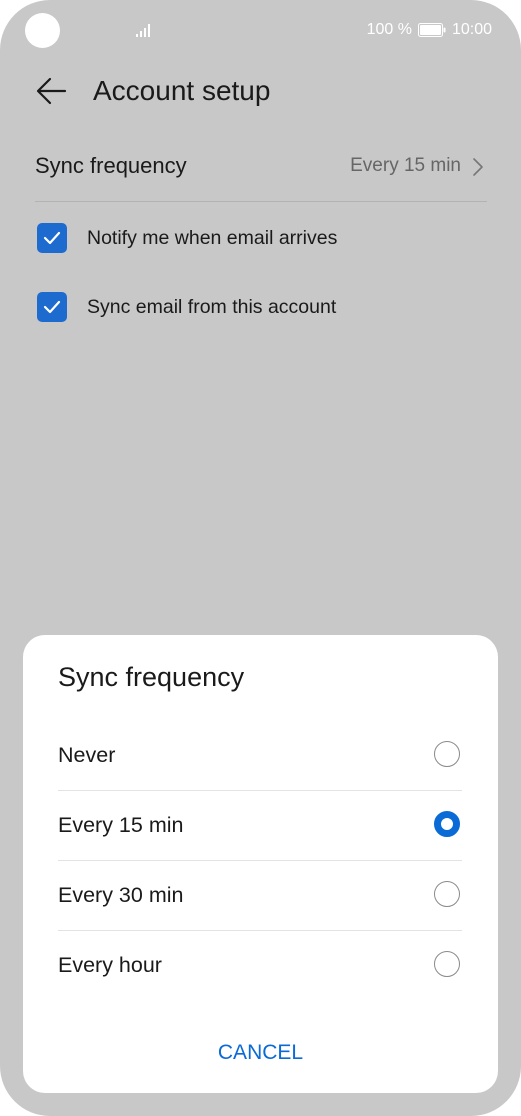  I want to click on notify-setting: Notify me when email arrives, so click(262, 238).